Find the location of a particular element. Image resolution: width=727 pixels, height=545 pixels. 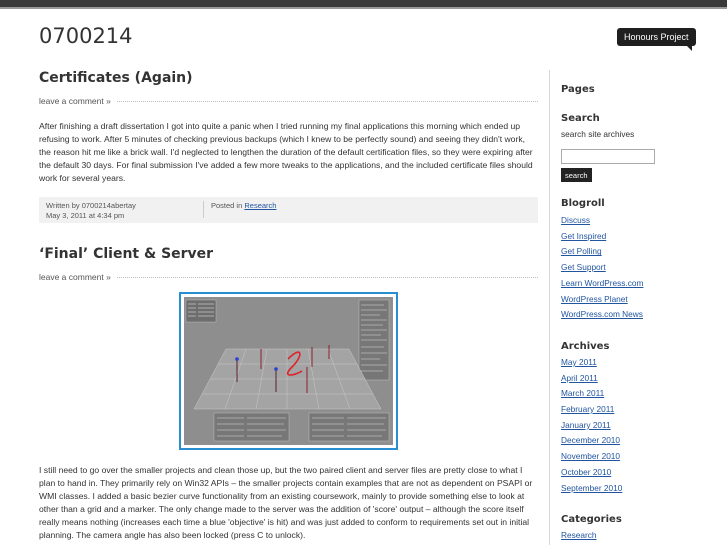

tagline-badge: Honours Project is located at coordinates (656, 39).